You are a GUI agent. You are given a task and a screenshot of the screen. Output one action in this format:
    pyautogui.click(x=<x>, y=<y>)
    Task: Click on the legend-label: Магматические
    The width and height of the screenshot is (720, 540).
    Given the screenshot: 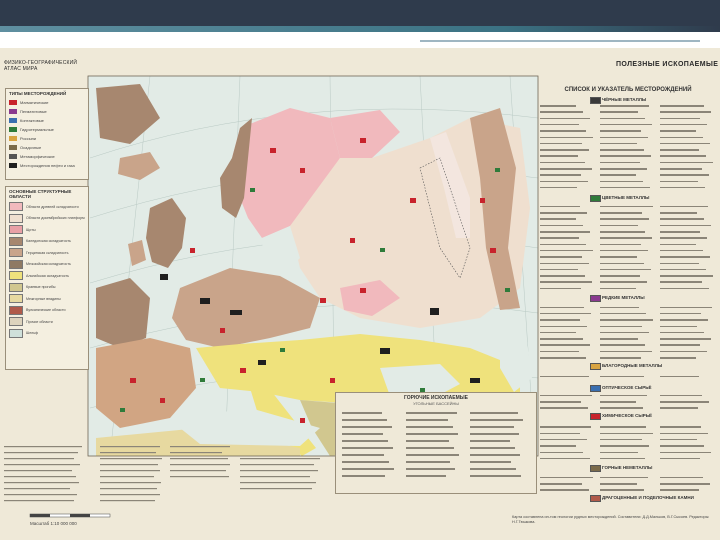 What is the action you would take?
    pyautogui.click(x=34, y=102)
    